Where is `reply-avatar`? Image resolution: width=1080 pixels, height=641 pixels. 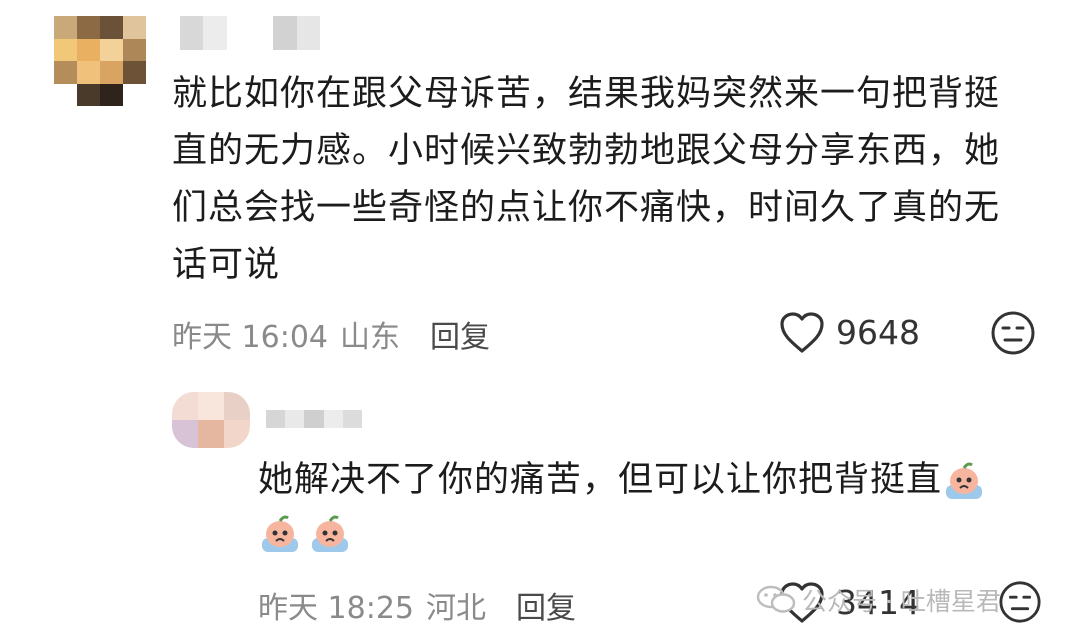
reply-avatar is located at coordinates (211, 420).